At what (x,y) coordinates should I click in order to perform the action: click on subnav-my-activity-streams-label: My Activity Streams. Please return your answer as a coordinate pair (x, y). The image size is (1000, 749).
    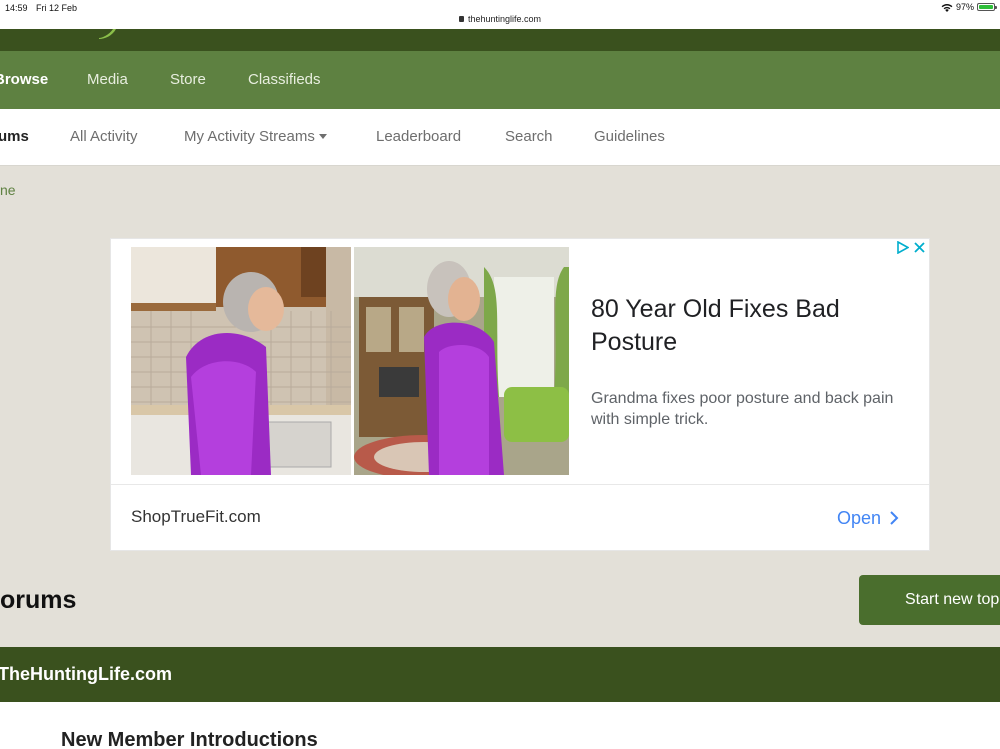
    Looking at the image, I should click on (249, 136).